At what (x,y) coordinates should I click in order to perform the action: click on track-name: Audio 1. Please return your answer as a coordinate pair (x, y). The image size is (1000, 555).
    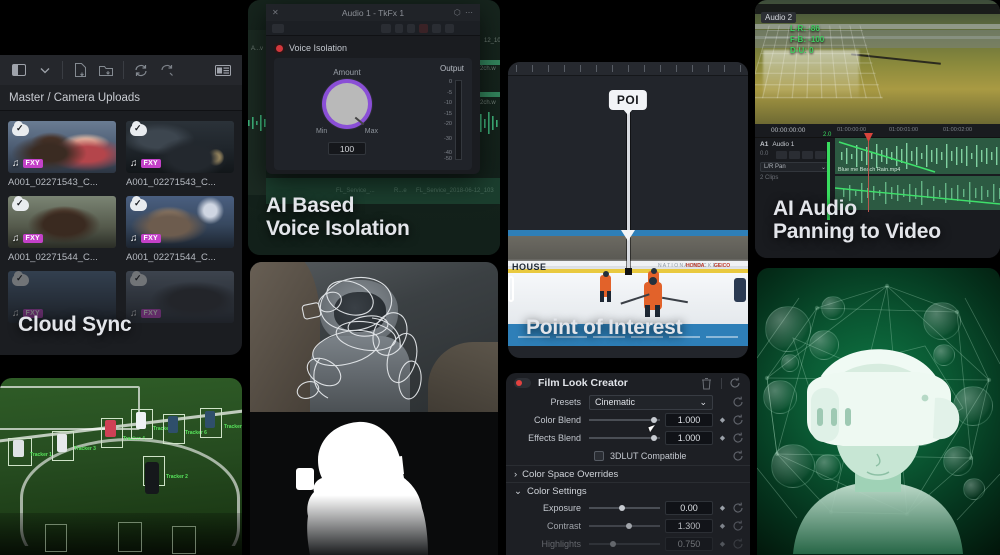
    Looking at the image, I should click on (783, 144).